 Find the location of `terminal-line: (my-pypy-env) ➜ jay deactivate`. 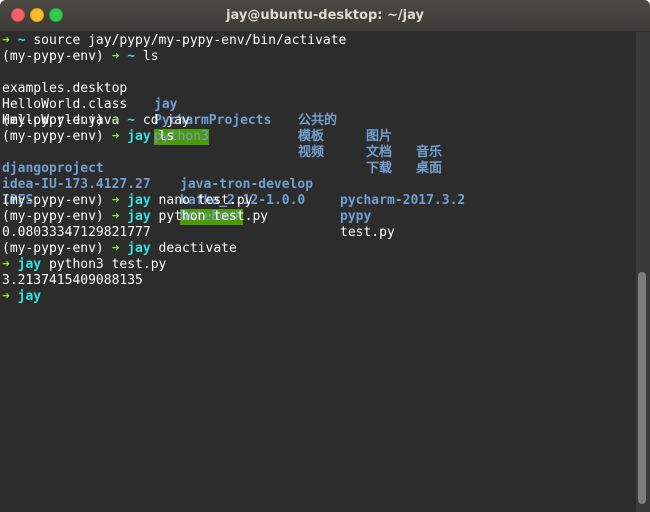

terminal-line: (my-pypy-env) ➜ jay deactivate is located at coordinates (119, 249).